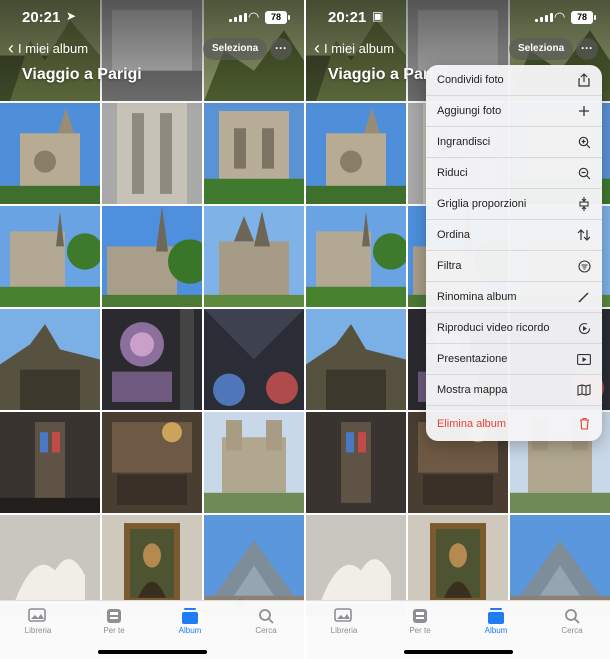 Image resolution: width=610 pixels, height=659 pixels. I want to click on status-bar: 20:21 ➤ ◠ 78, so click(152, 17).